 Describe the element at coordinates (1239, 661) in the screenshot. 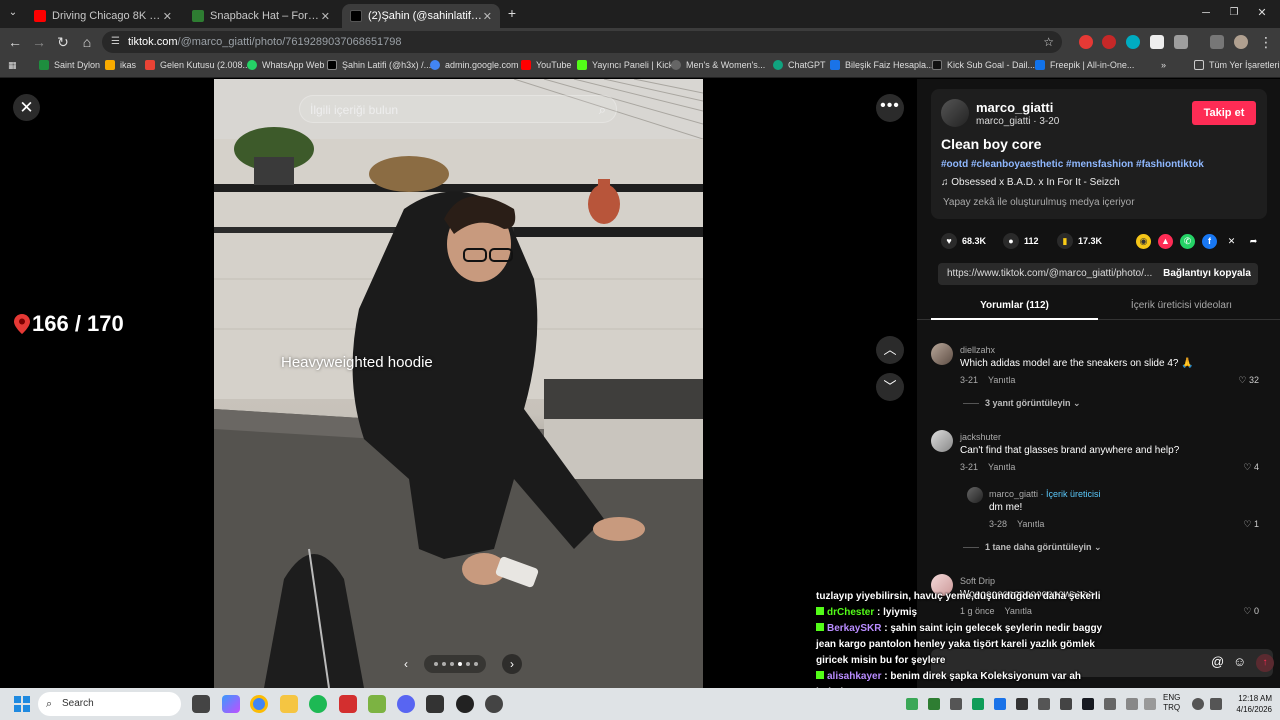

I see `emoji-icon: ☺` at that location.